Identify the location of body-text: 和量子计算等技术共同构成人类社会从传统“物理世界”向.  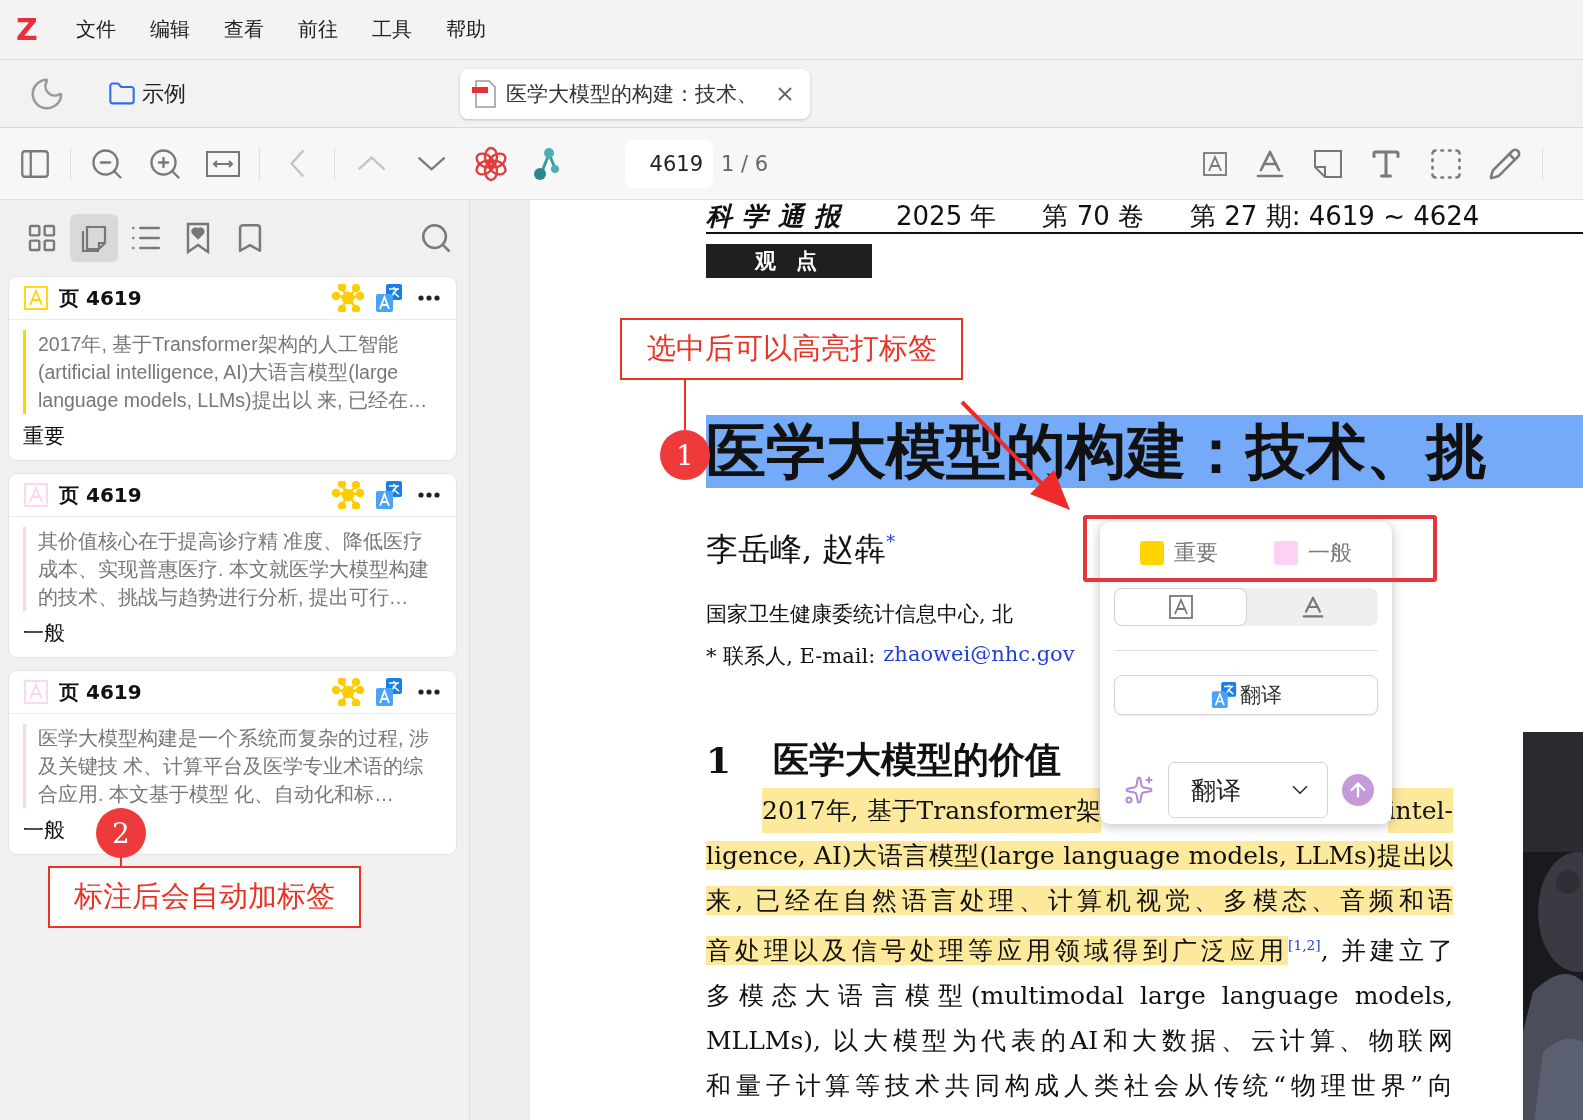
(1079, 1086).